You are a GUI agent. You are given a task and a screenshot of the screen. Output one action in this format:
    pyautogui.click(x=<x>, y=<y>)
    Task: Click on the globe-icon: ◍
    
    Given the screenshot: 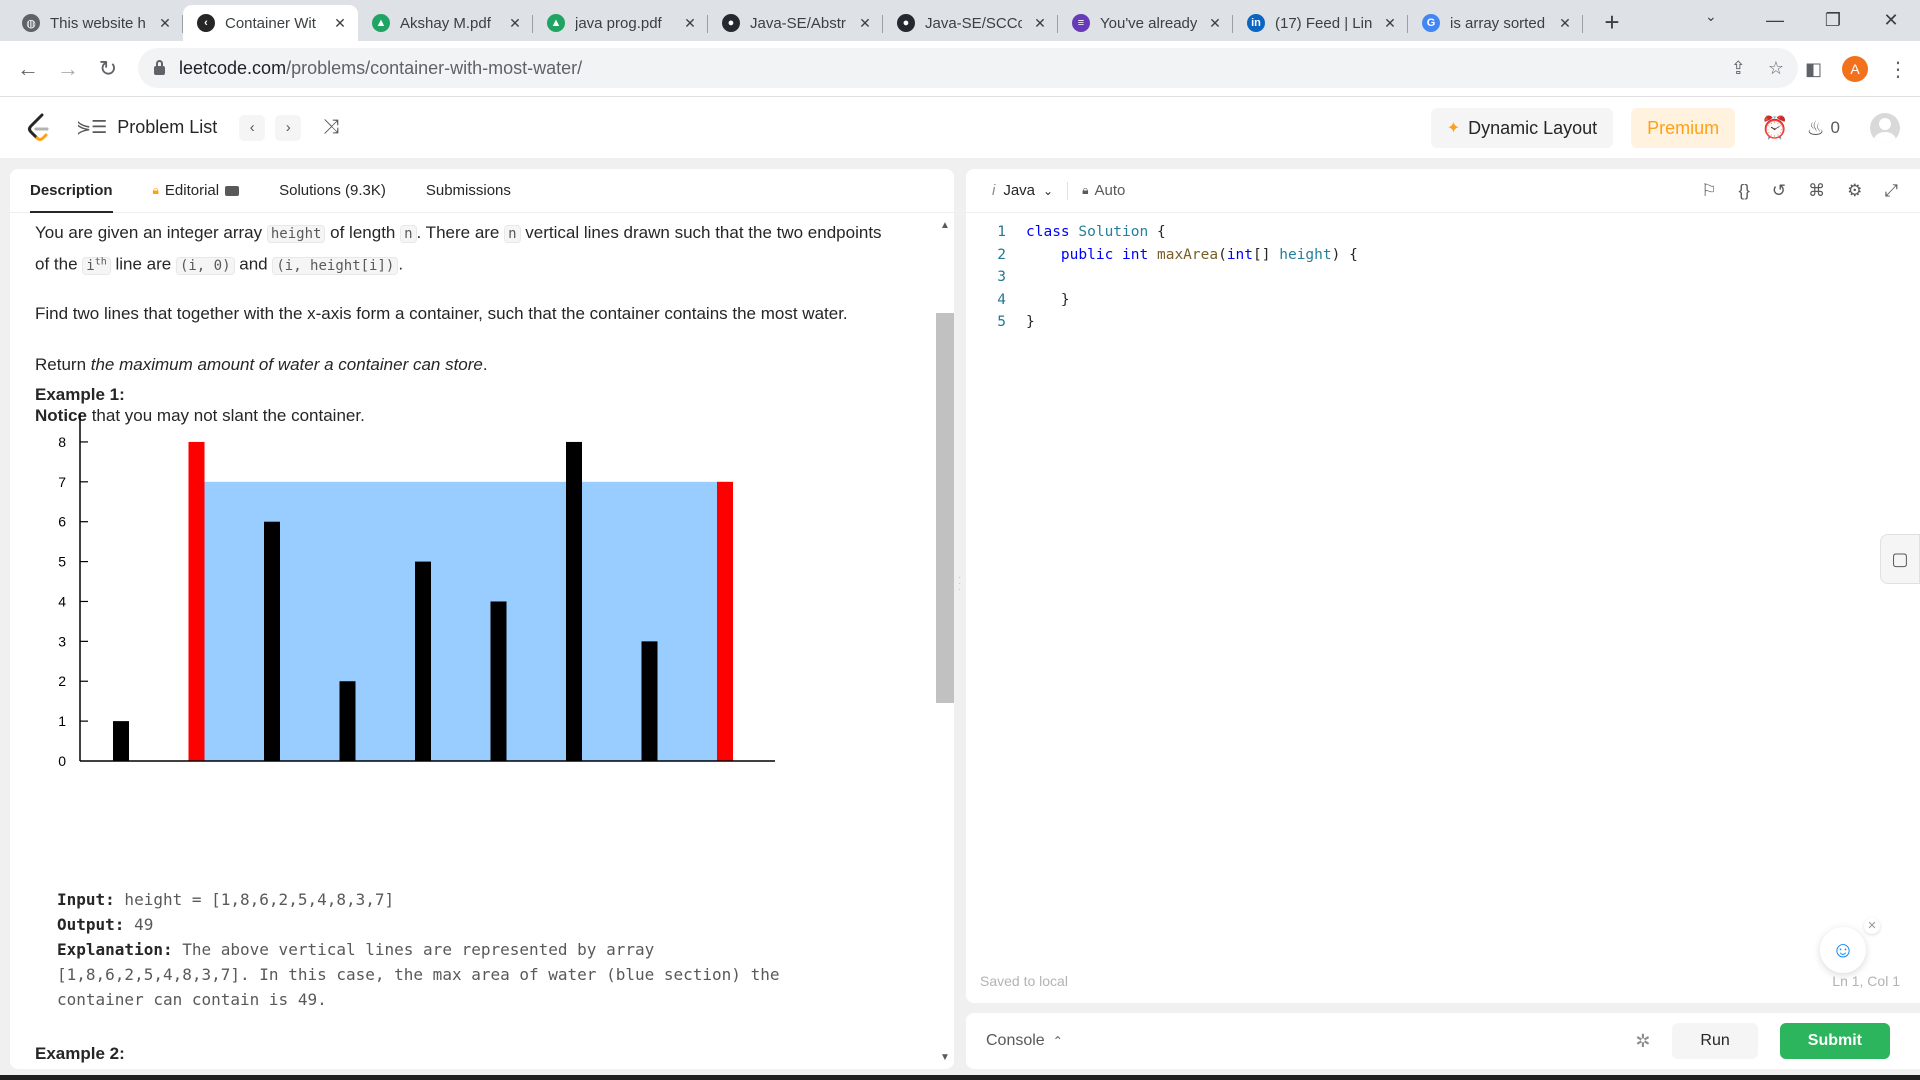 What is the action you would take?
    pyautogui.click(x=31, y=23)
    